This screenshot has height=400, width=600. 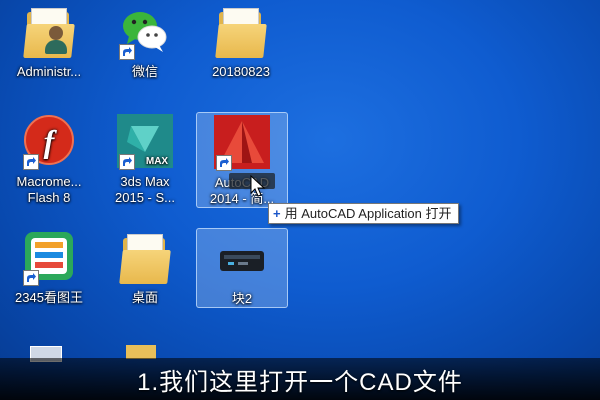 I want to click on drag-drop-tooltip: + 用 AutoCAD Application 打开, so click(x=363, y=213).